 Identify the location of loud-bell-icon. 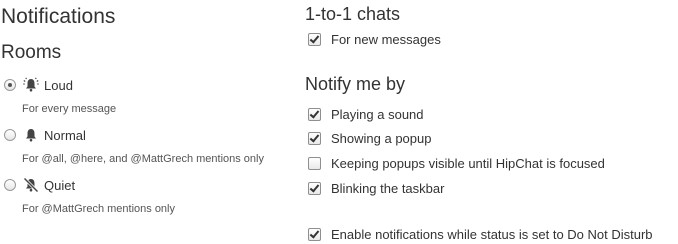
(31, 85).